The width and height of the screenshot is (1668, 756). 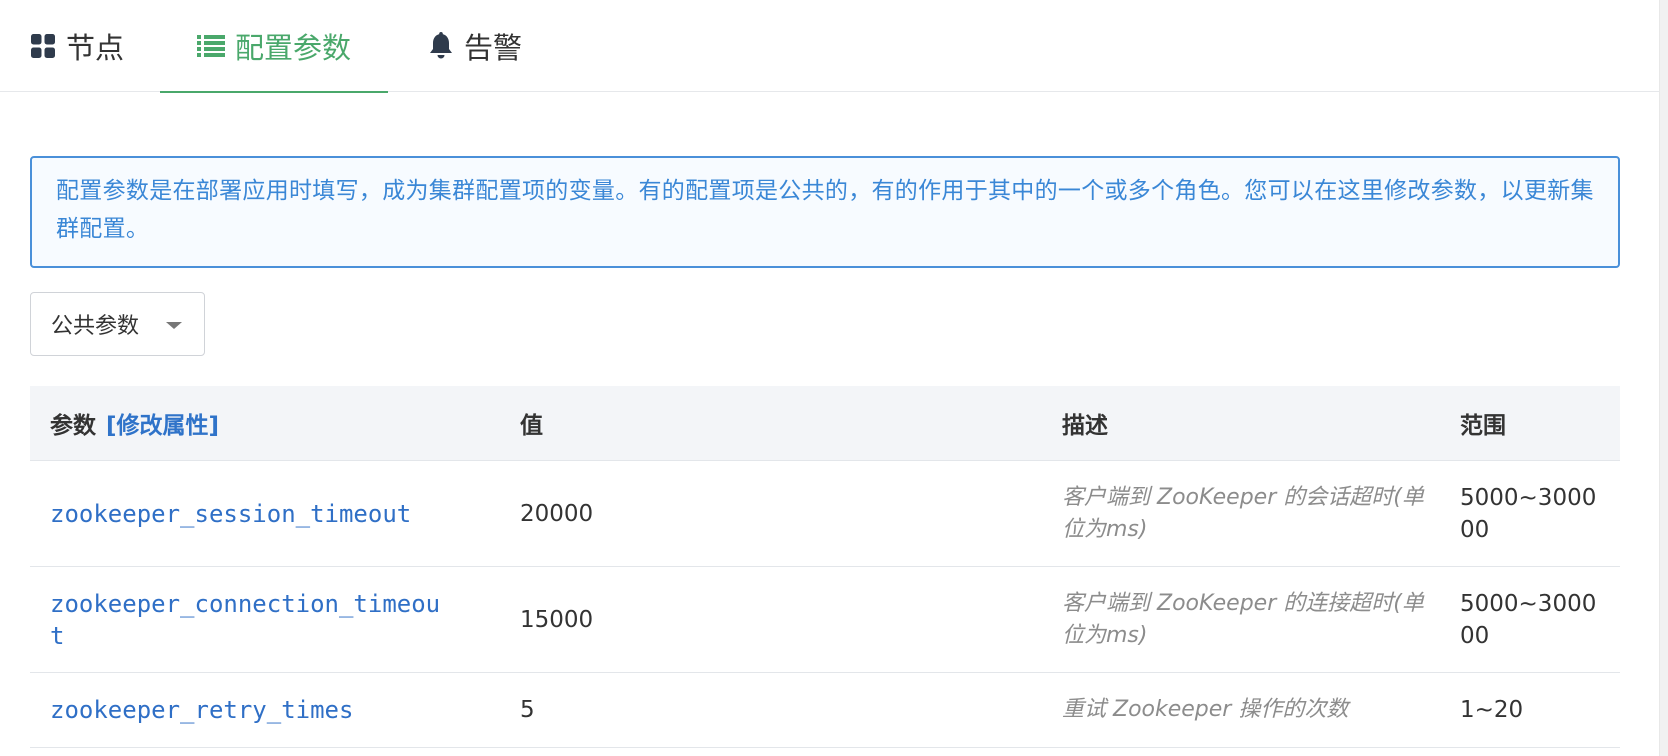 What do you see at coordinates (493, 48) in the screenshot?
I see `tab-alerts-label: 告警` at bounding box center [493, 48].